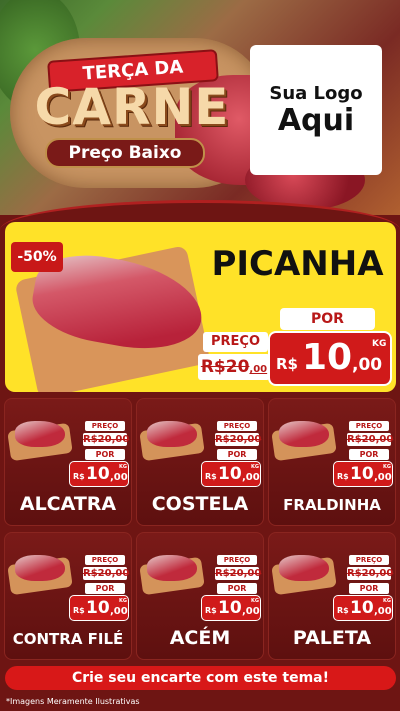  Describe the element at coordinates (200, 504) in the screenshot. I see `product-name: COSTELA` at that location.